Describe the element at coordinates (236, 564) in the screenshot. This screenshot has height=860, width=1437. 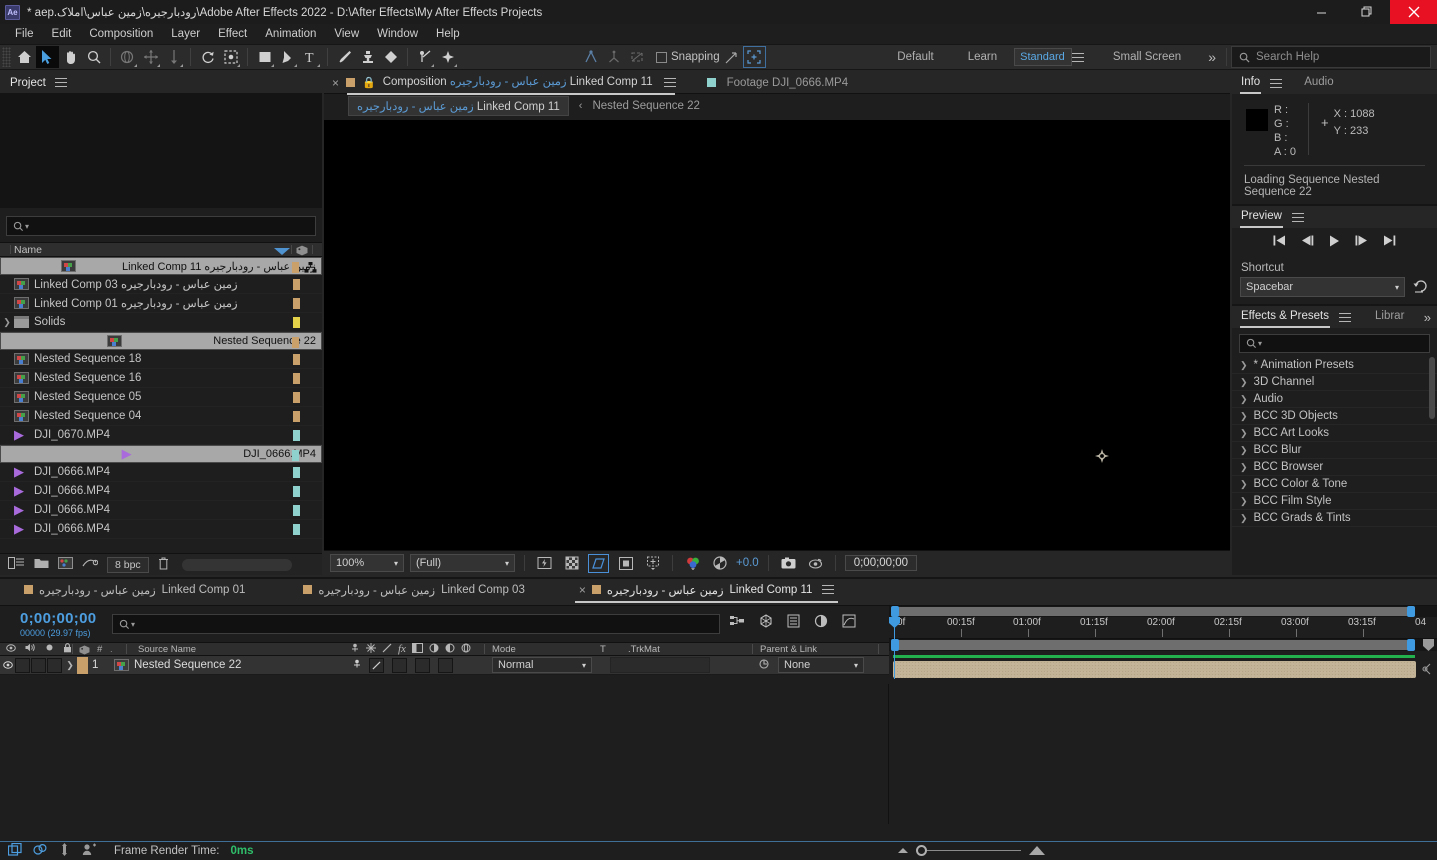
I see `project-footer-pill` at that location.